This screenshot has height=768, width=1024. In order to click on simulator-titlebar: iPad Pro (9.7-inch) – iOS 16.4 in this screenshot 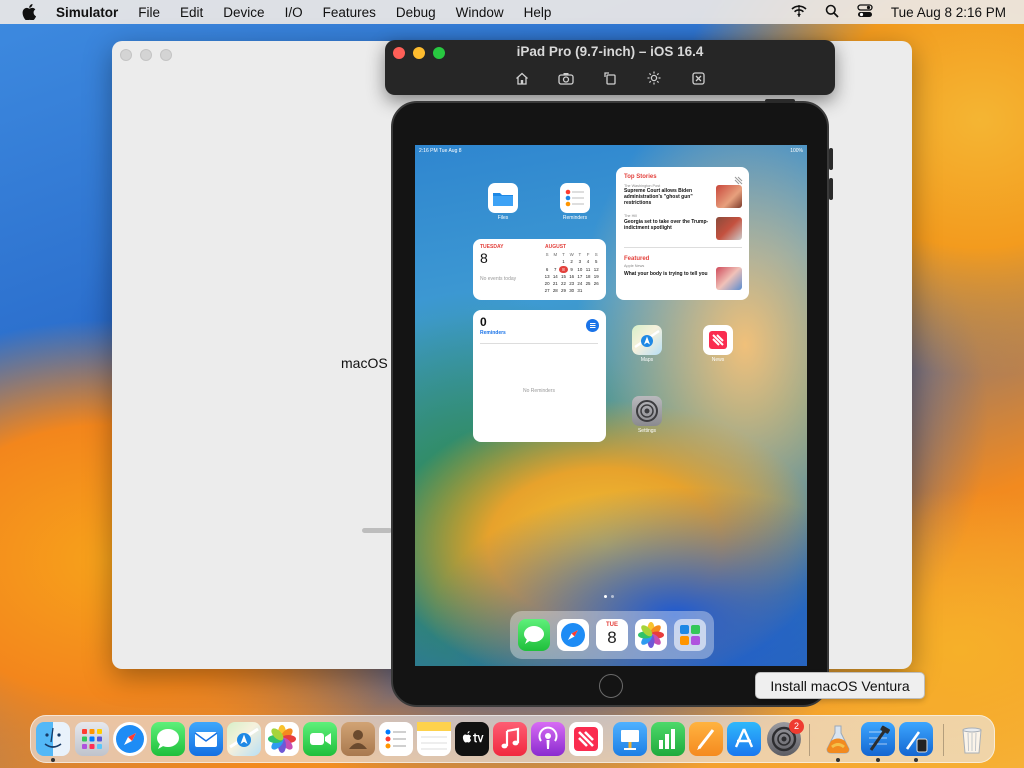, I will do `click(610, 67)`.